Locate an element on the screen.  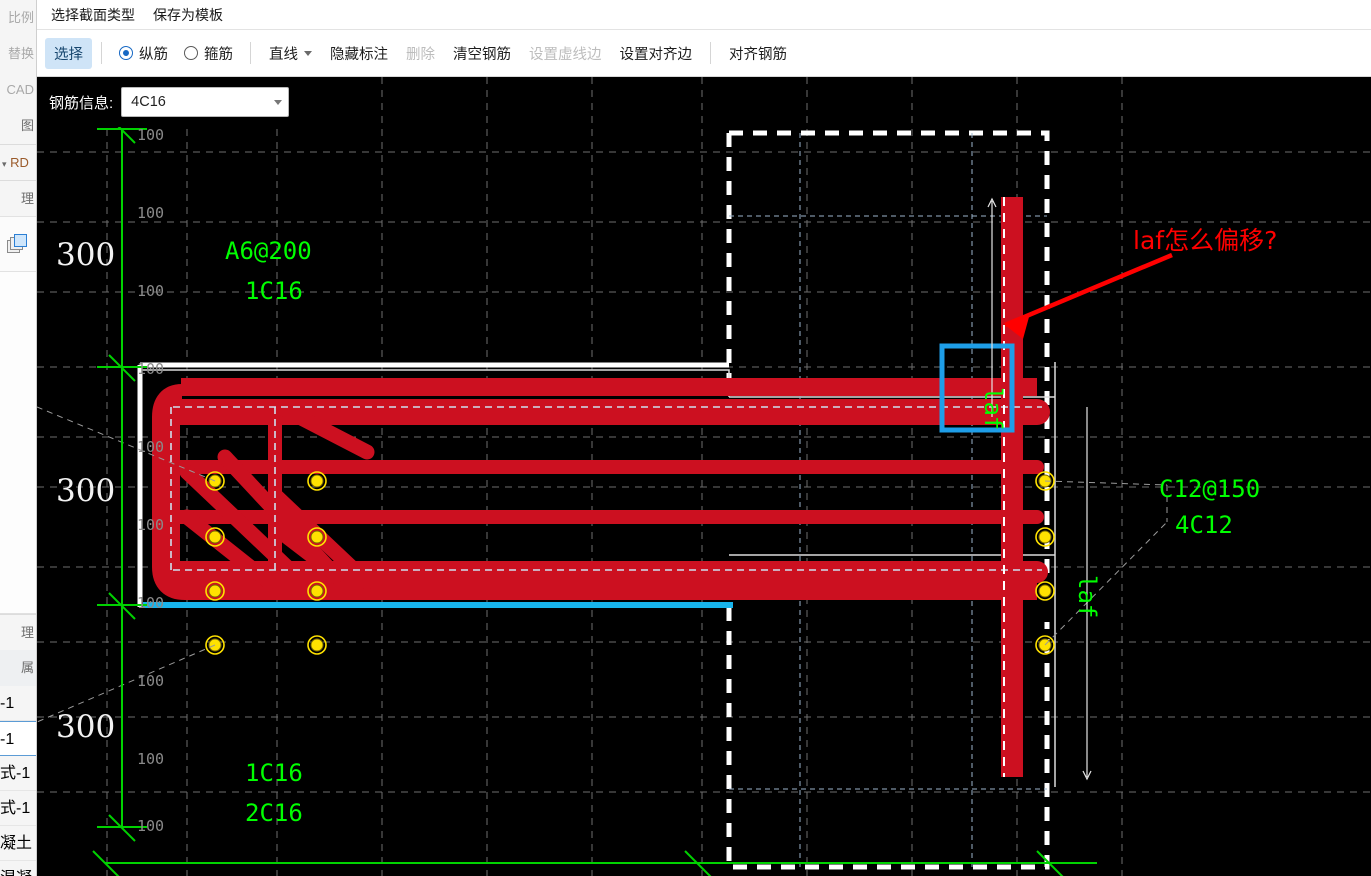
major-dimension-labels: 300 300 300 is located at coordinates (85, 491).